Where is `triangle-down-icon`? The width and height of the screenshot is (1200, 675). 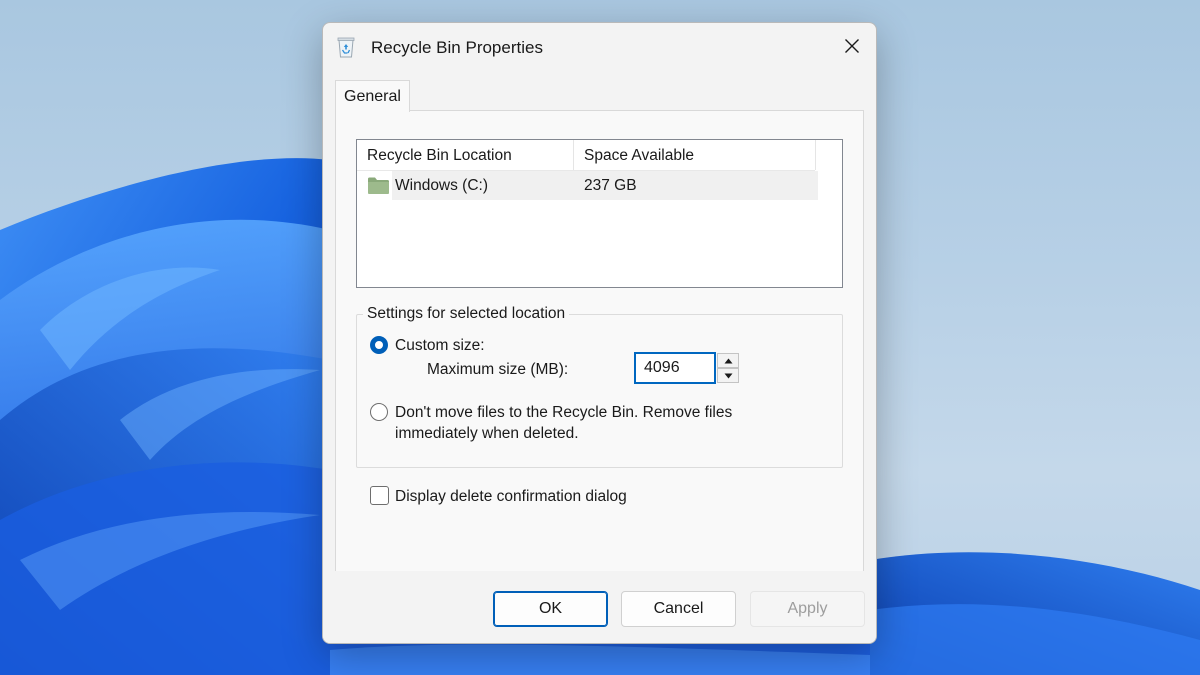 triangle-down-icon is located at coordinates (728, 375).